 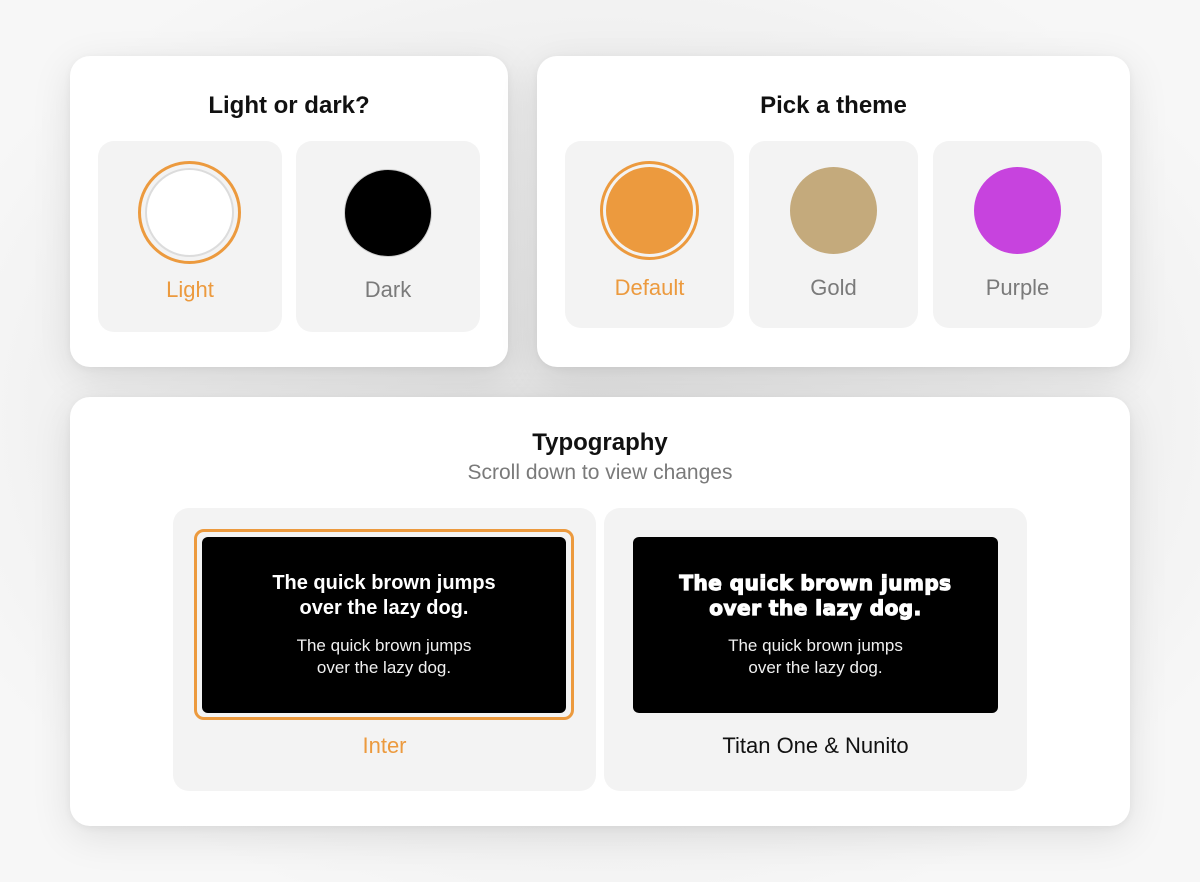 What do you see at coordinates (649, 210) in the screenshot?
I see `default-swatch` at bounding box center [649, 210].